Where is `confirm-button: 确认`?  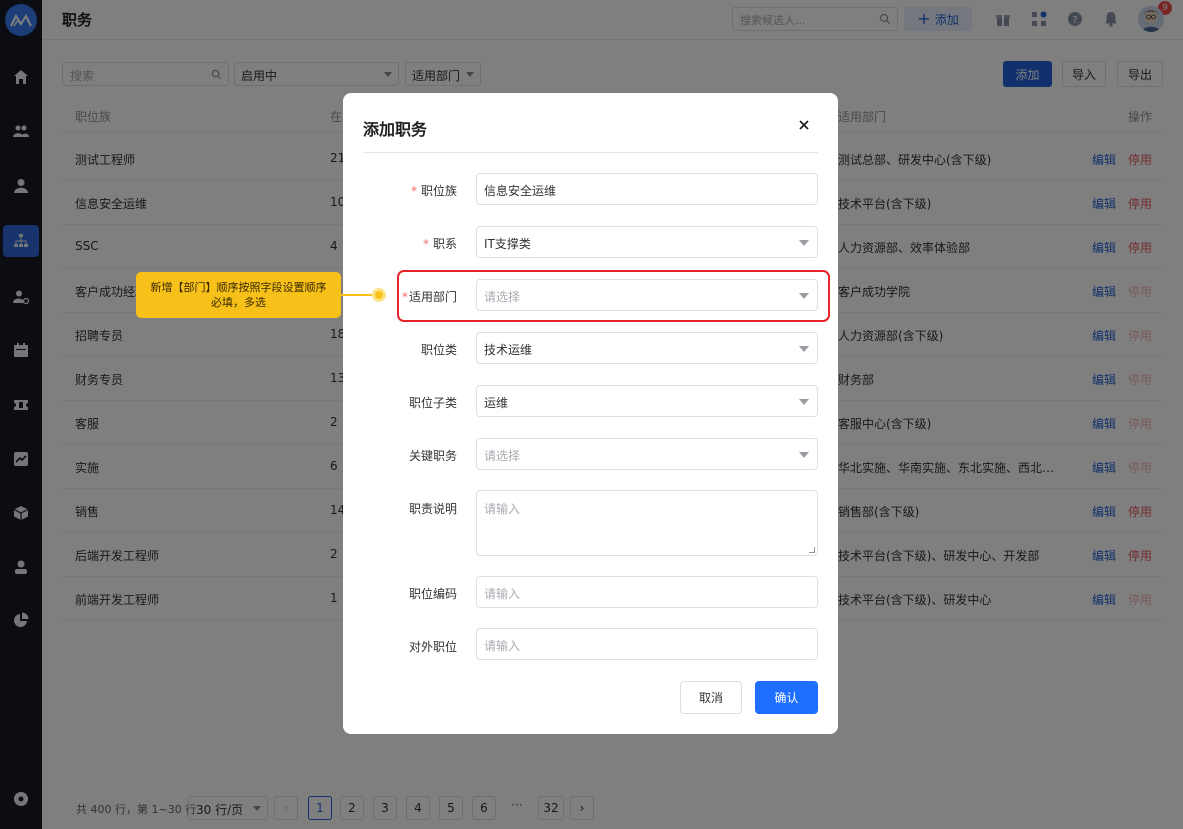 confirm-button: 确认 is located at coordinates (786, 697).